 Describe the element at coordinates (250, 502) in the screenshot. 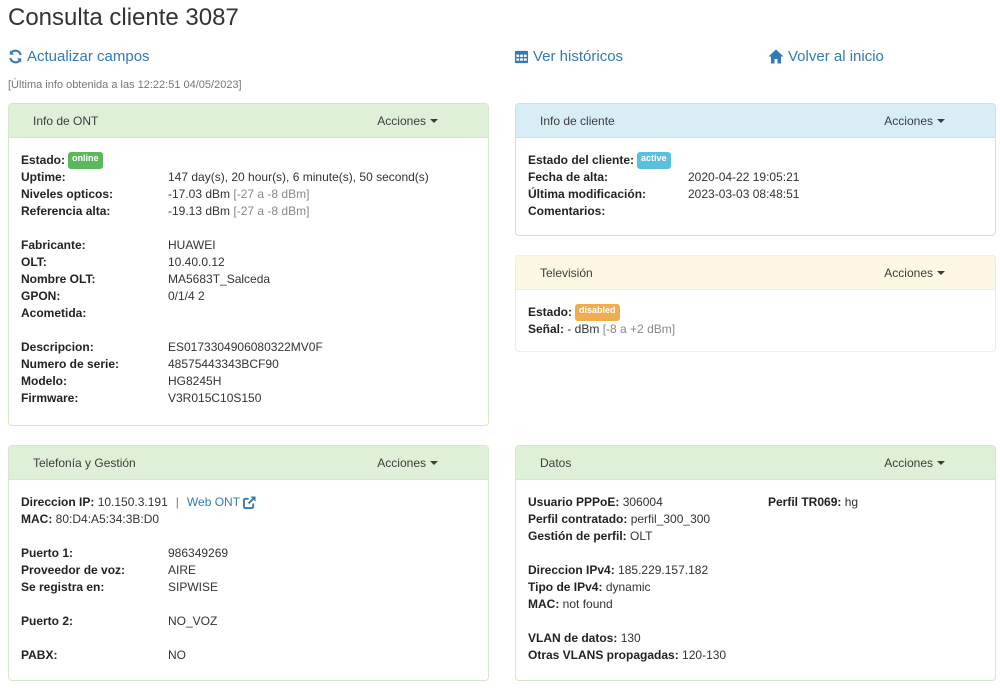

I see `external-link-icon` at that location.